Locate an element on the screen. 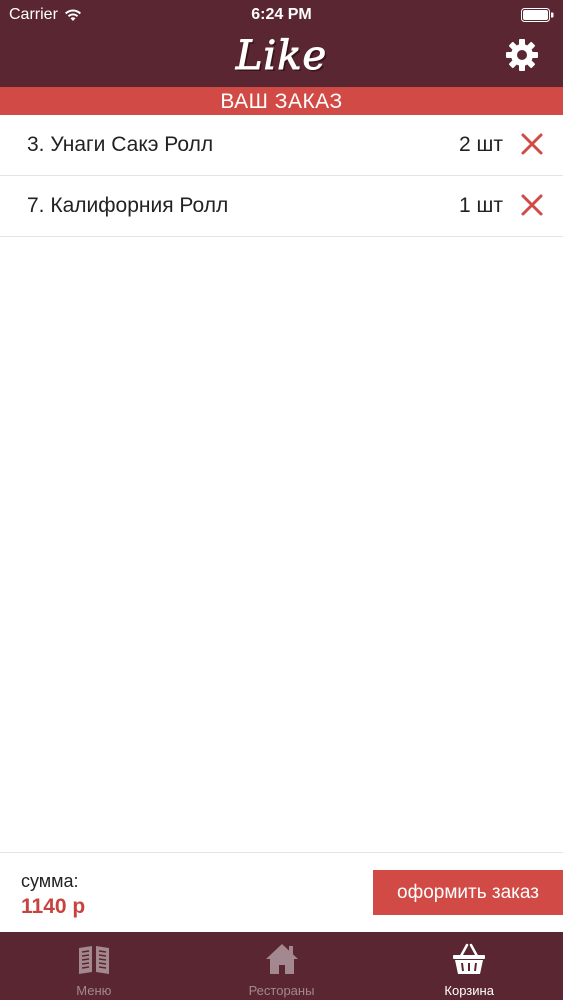 The height and width of the screenshot is (1000, 563). status-time: 6:24 PM is located at coordinates (281, 14).